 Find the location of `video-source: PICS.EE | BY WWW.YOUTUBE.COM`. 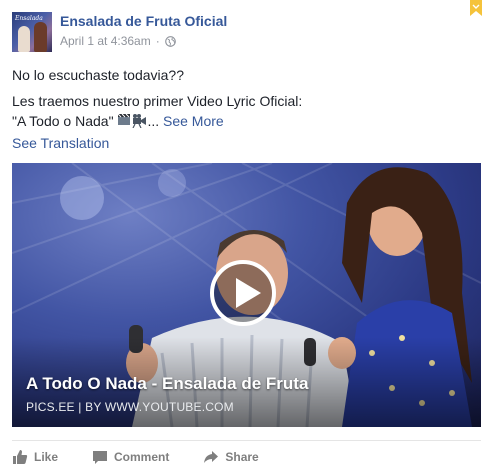

video-source: PICS.EE | BY WWW.YOUTUBE.COM is located at coordinates (130, 407).